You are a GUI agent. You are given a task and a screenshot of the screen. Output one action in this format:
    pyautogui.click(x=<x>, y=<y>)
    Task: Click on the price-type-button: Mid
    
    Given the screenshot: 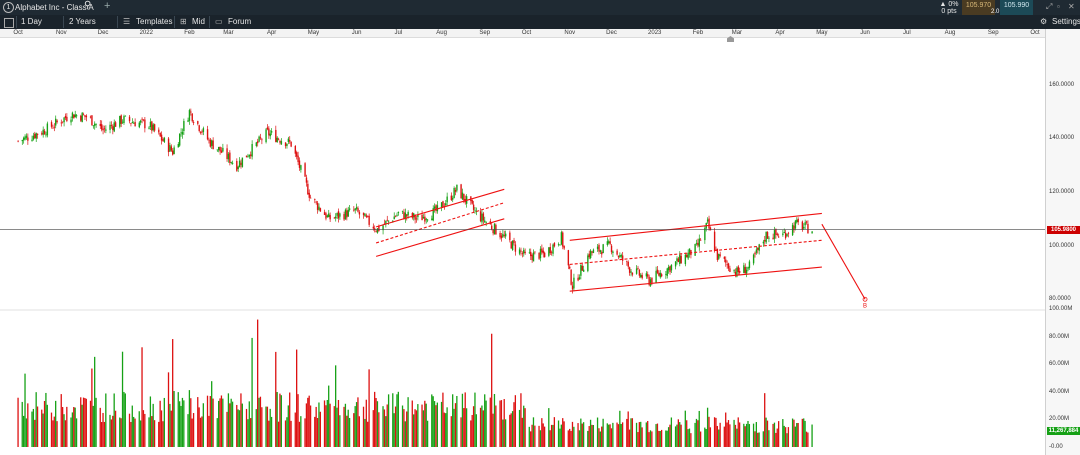 What is the action you would take?
    pyautogui.click(x=198, y=22)
    